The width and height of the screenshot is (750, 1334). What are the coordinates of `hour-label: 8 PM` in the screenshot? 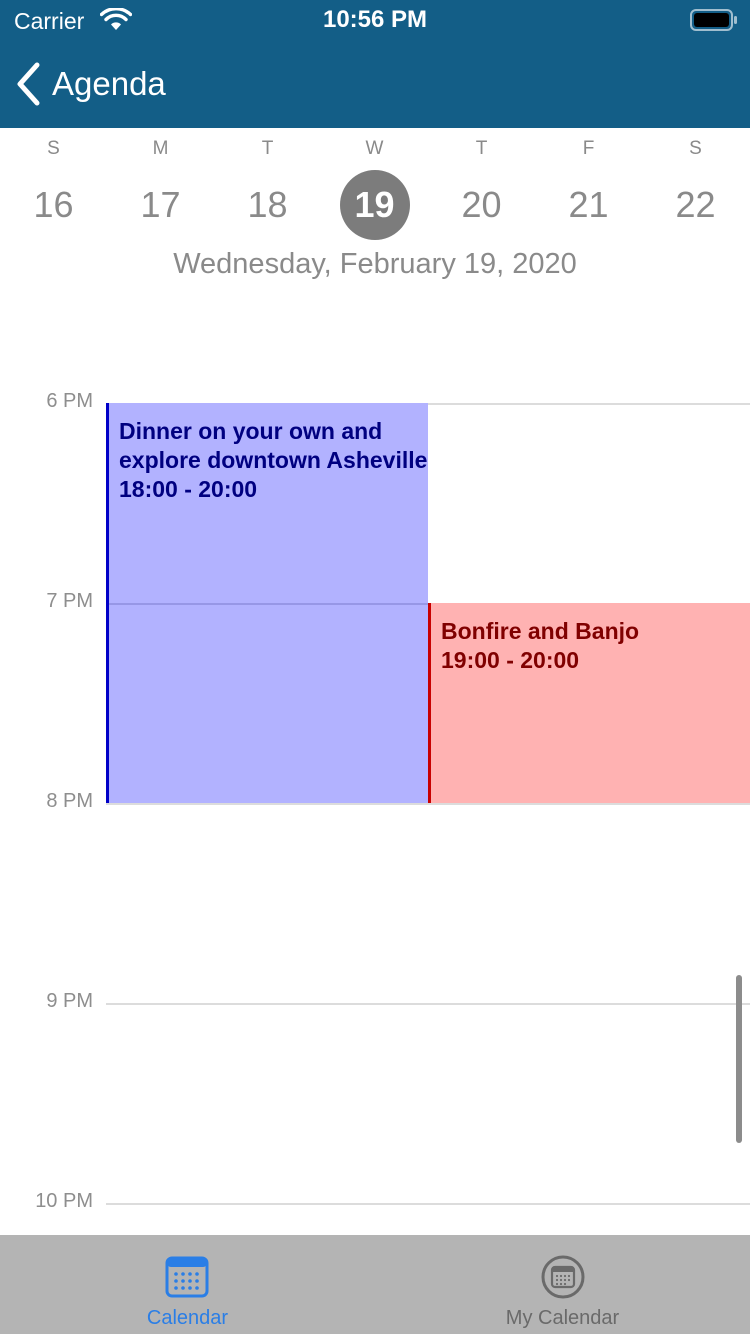 It's located at (69, 801).